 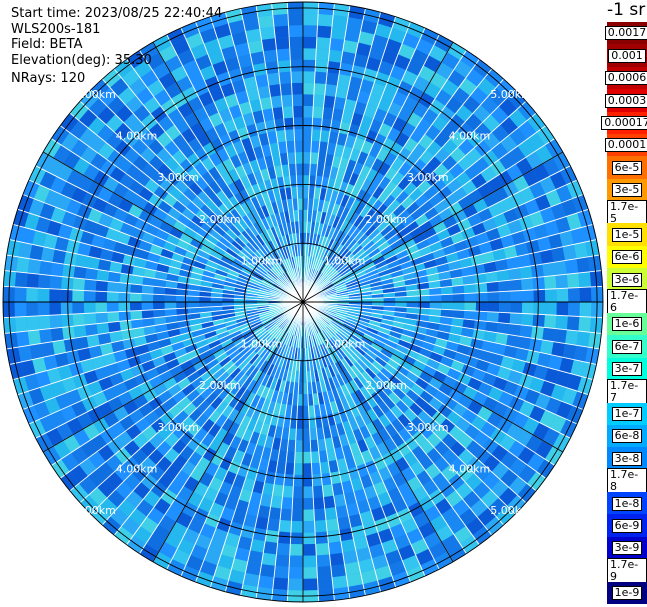 I want to click on range-ring-label: 1.00km, so click(x=345, y=260).